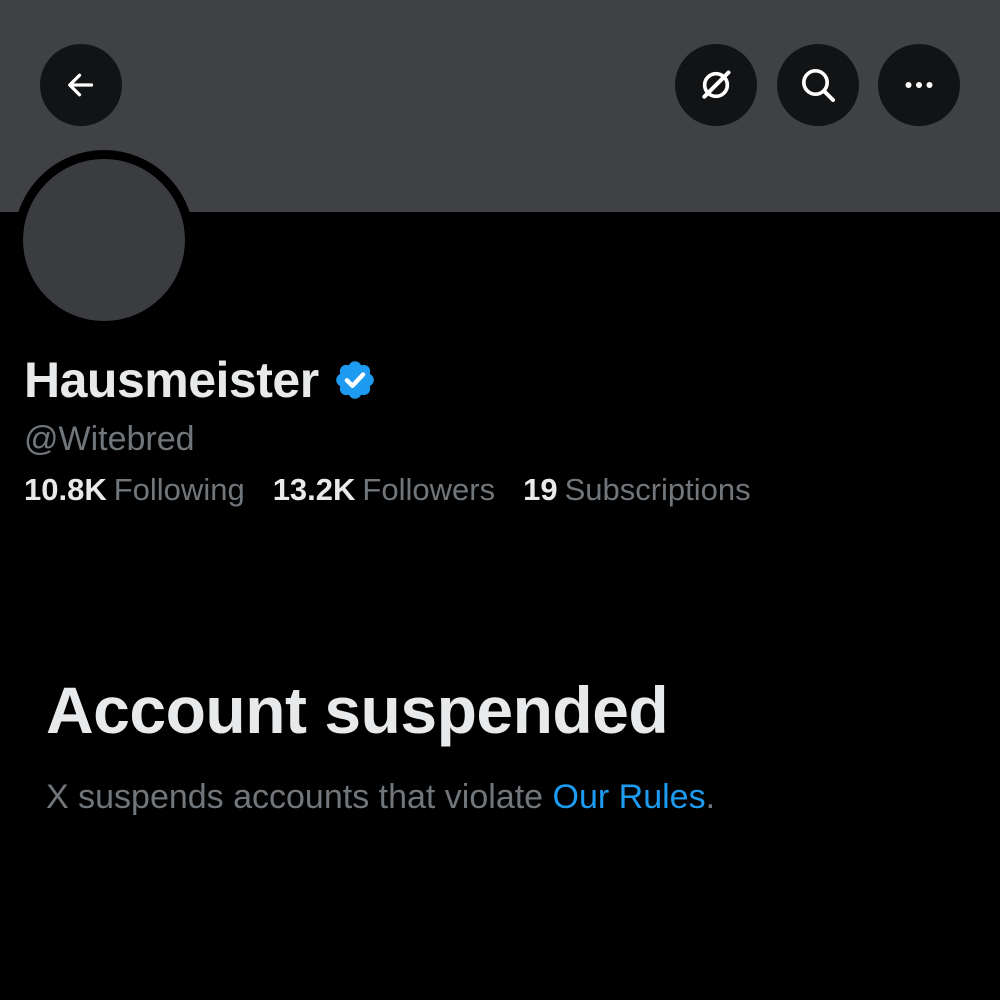 The width and height of the screenshot is (1000, 1000). What do you see at coordinates (357, 710) in the screenshot?
I see `suspension-title: Account suspended` at bounding box center [357, 710].